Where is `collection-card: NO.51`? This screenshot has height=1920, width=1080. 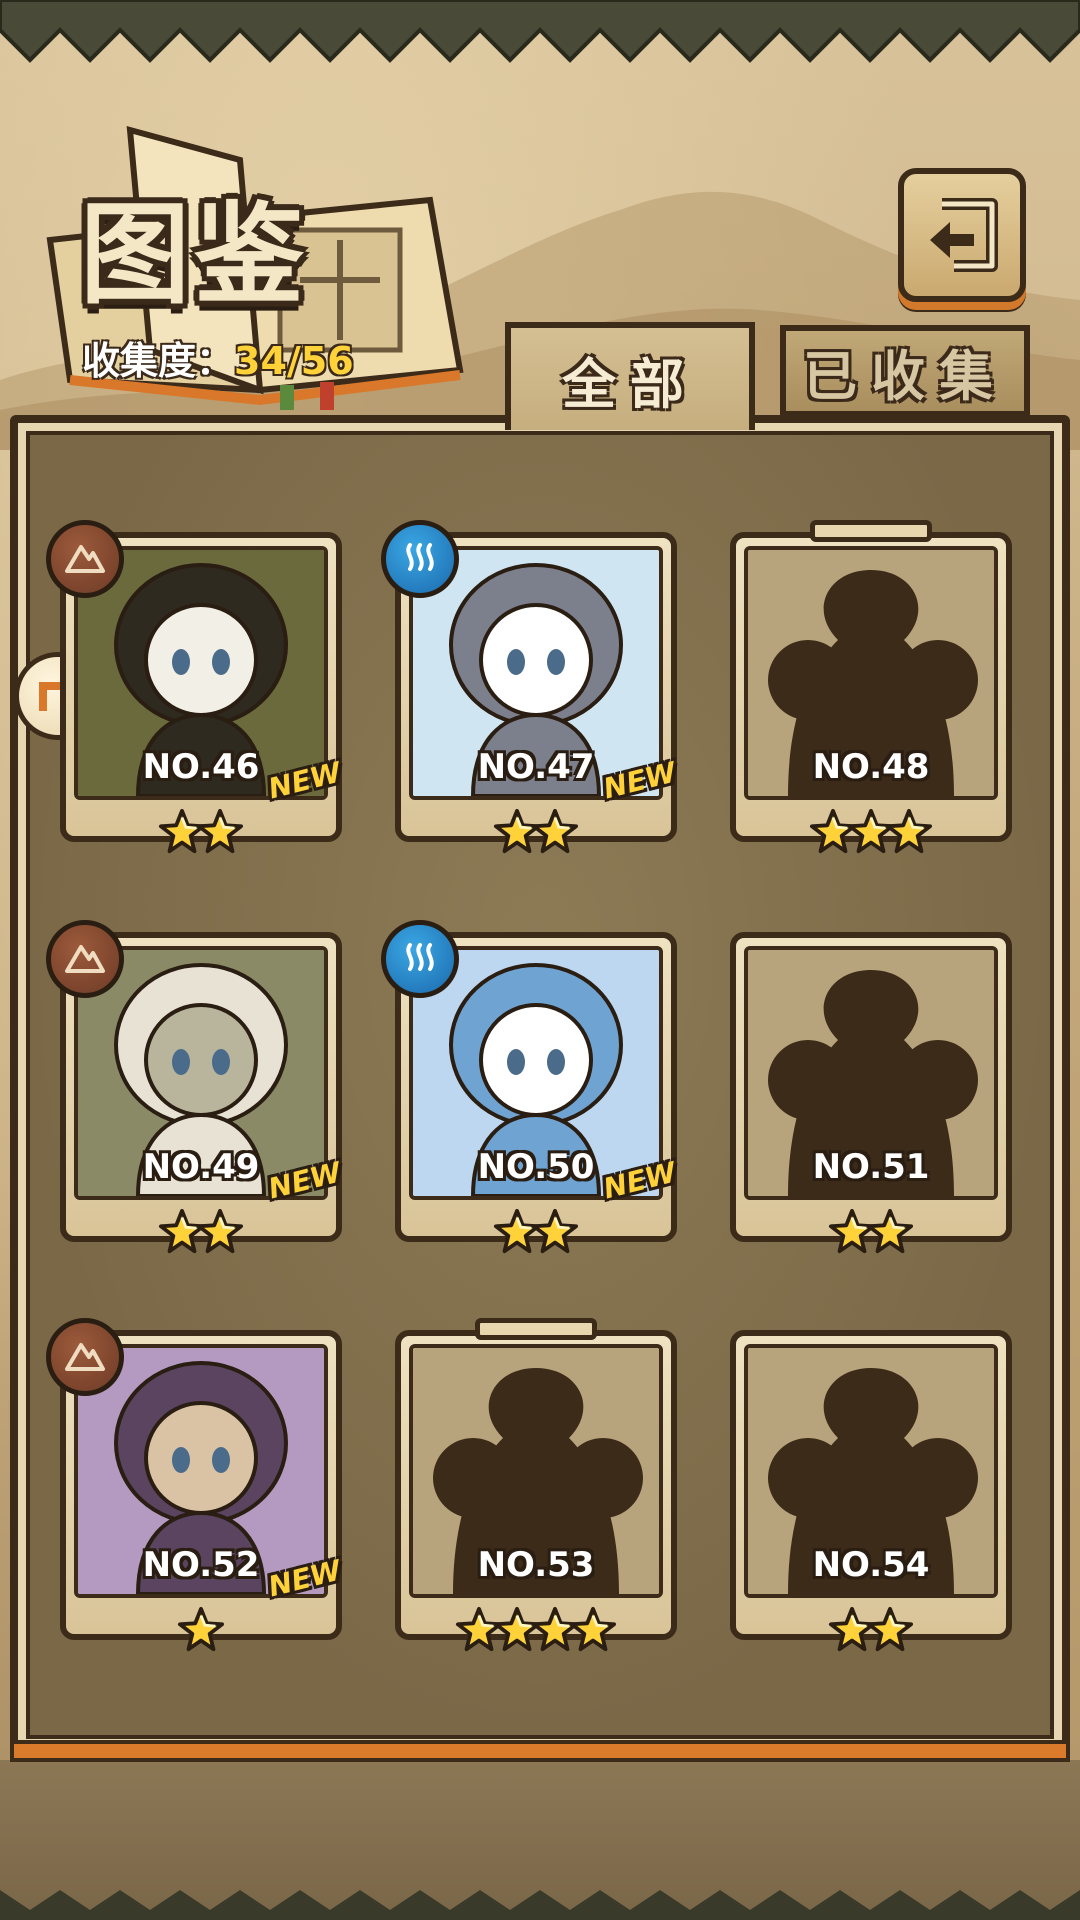
collection-card: NO.51 is located at coordinates (871, 1094).